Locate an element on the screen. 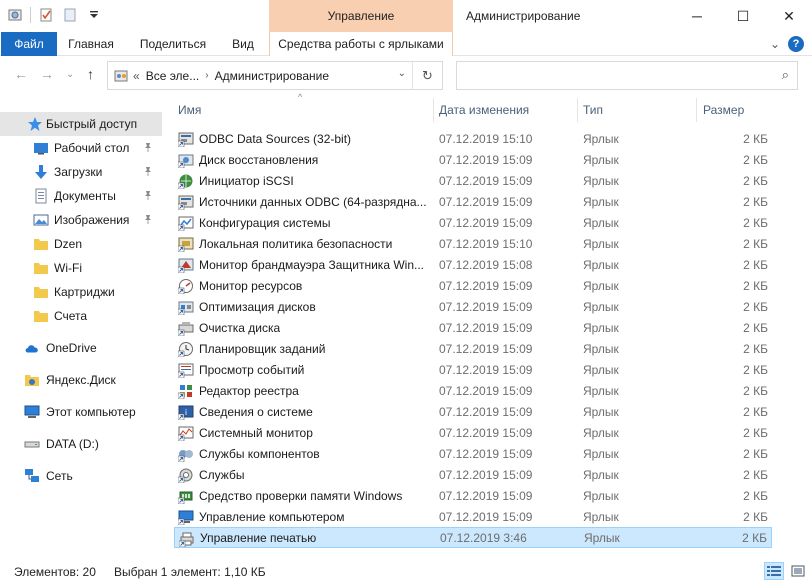 The image size is (812, 583). help-icon: ? is located at coordinates (796, 44).